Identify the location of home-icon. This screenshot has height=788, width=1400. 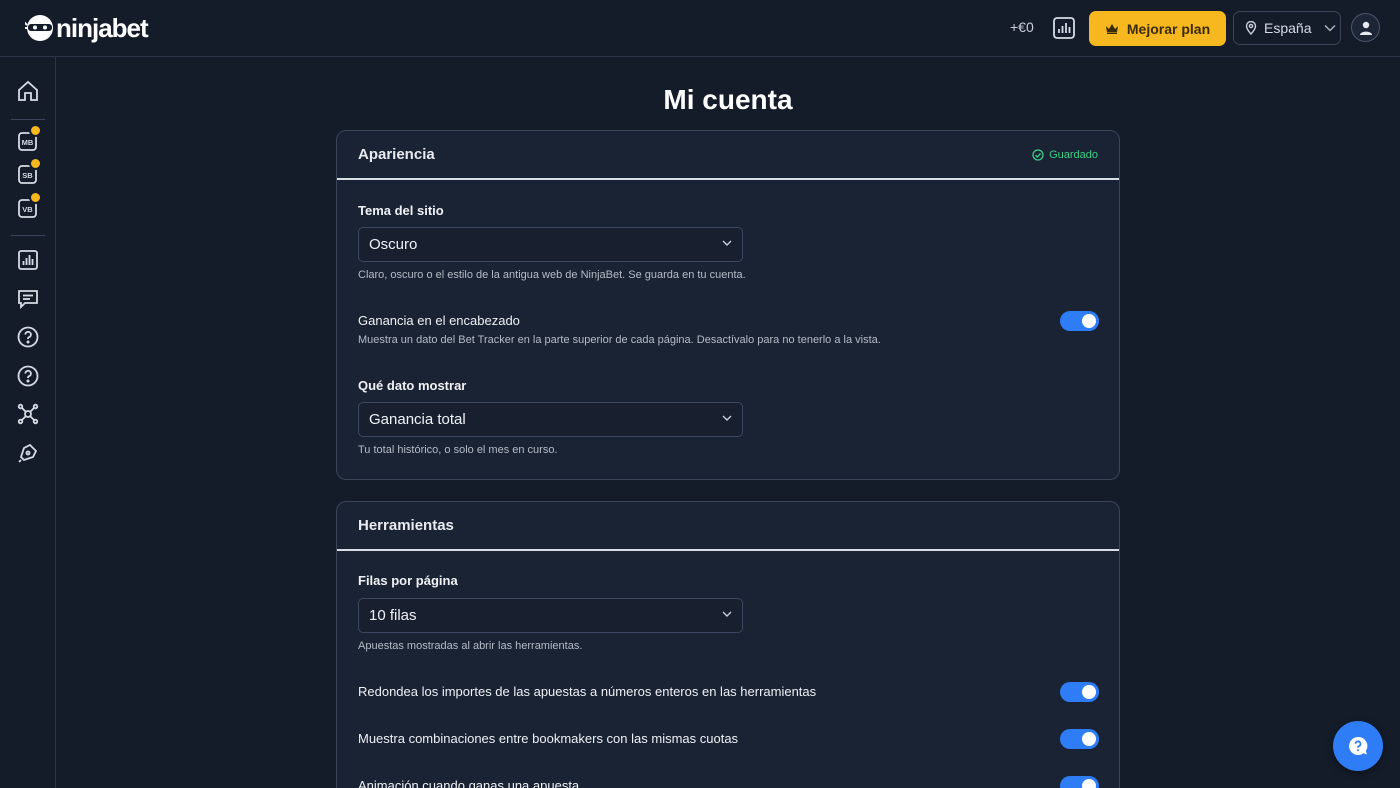
(28, 91).